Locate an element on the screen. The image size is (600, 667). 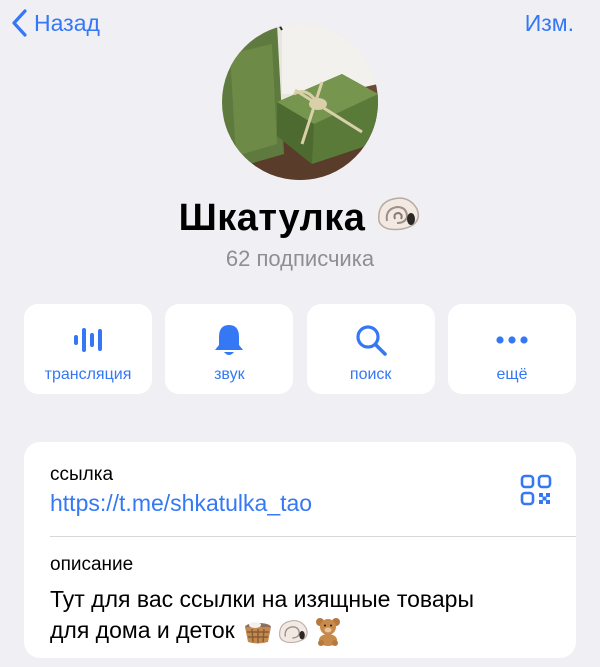
more-label: ещё is located at coordinates (512, 374).